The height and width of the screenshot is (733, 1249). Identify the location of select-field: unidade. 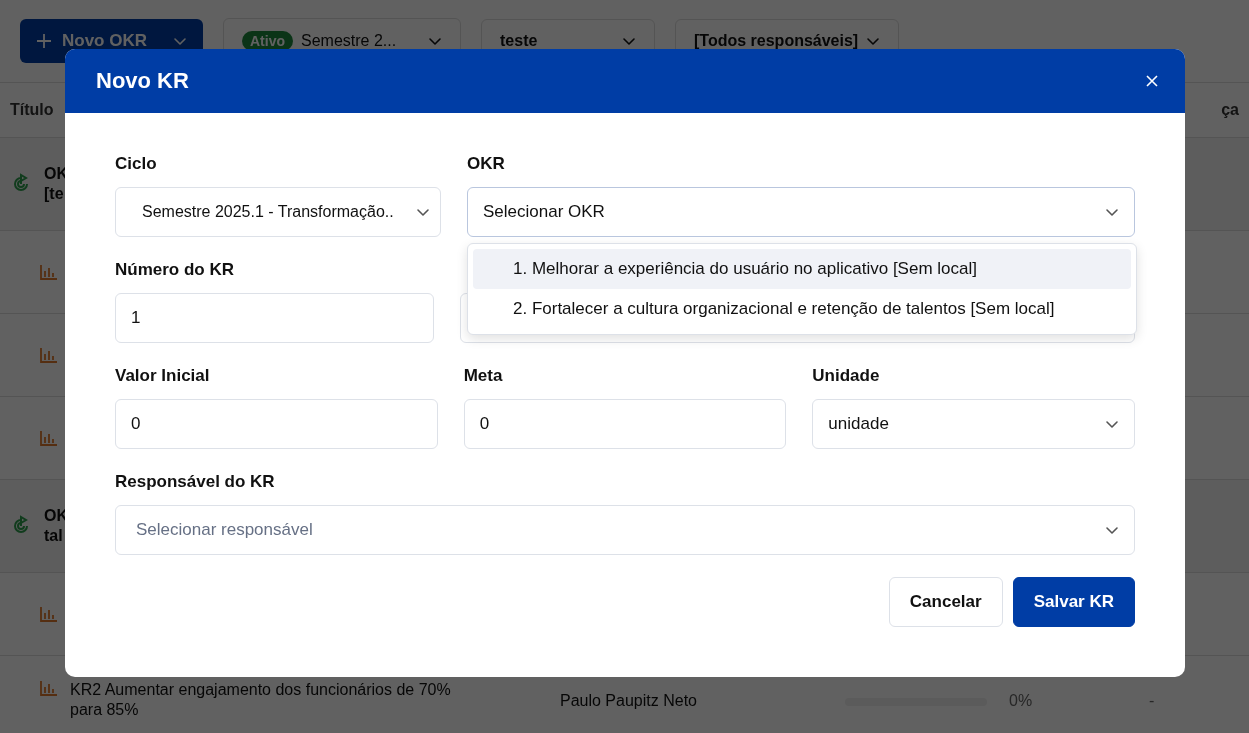
(973, 424).